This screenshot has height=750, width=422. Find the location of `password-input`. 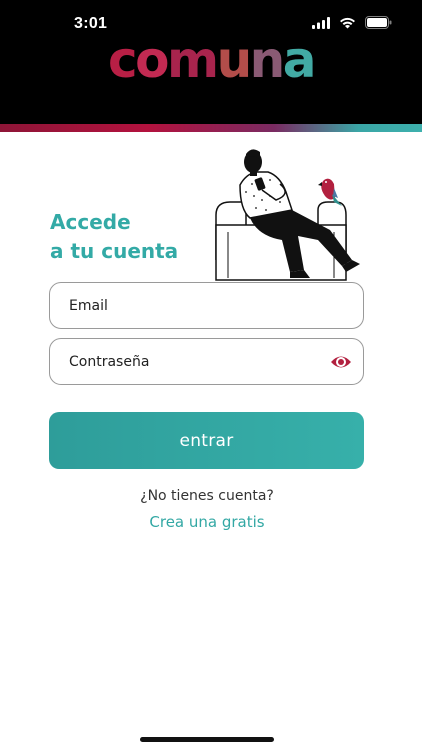

password-input is located at coordinates (206, 361).